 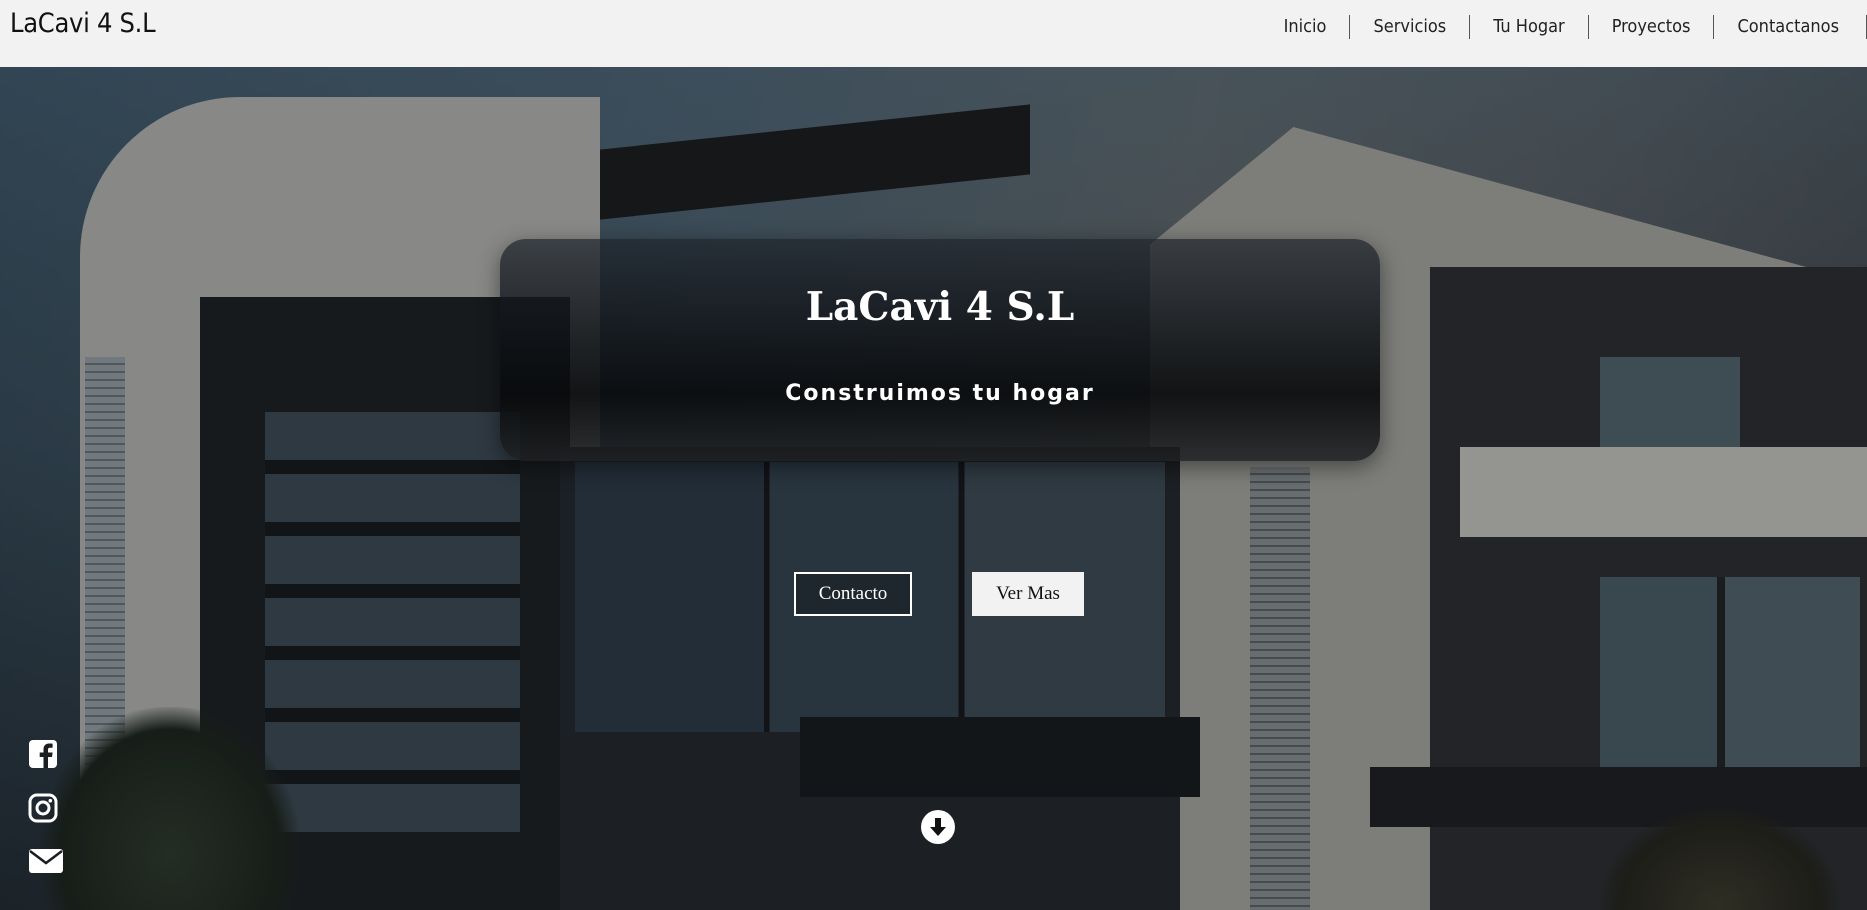 What do you see at coordinates (83, 23) in the screenshot?
I see `brand-logo-text: LaCavi 4 S.L` at bounding box center [83, 23].